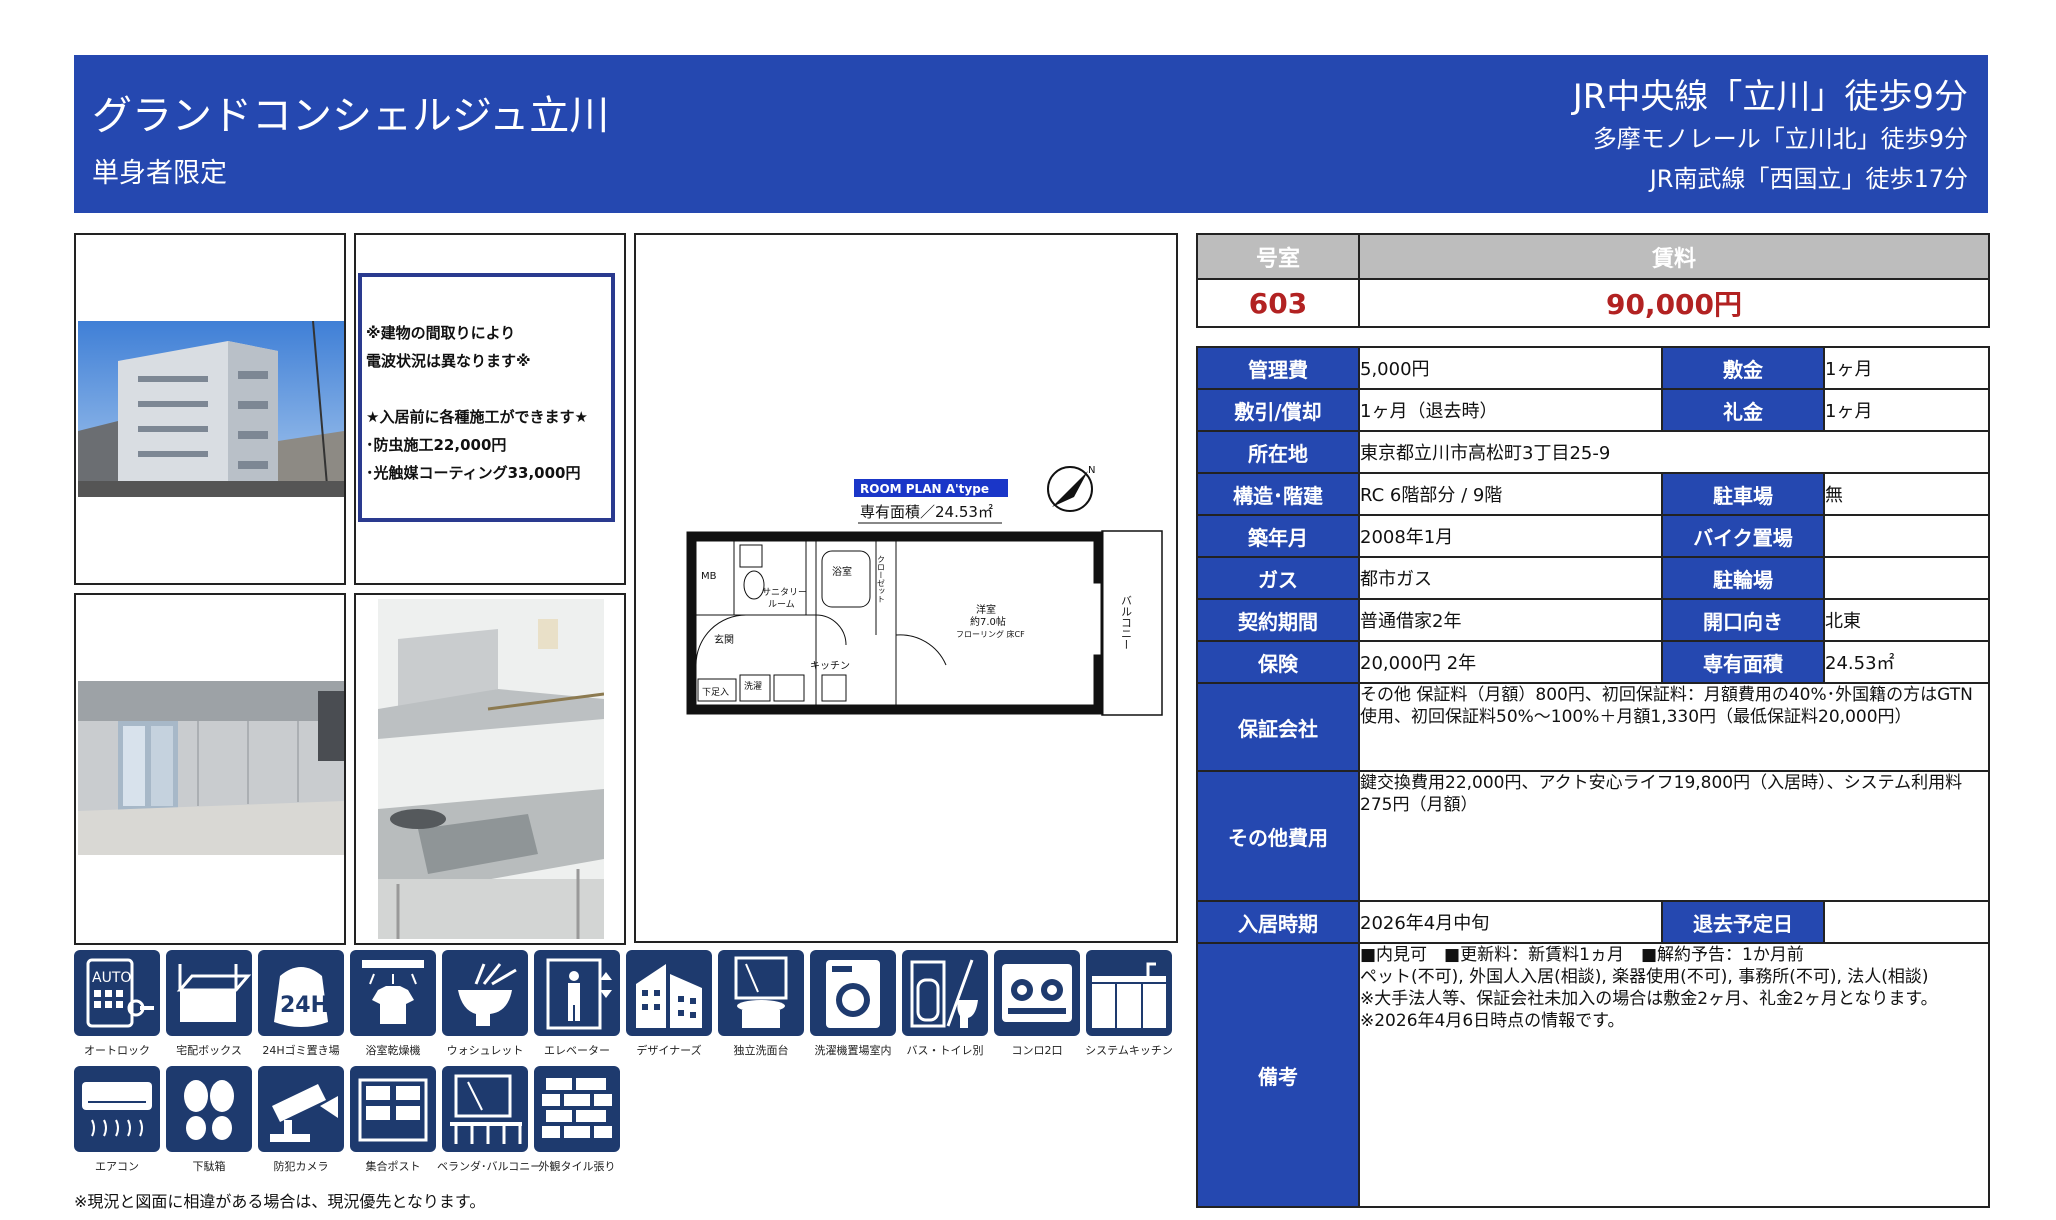  What do you see at coordinates (577, 1050) in the screenshot?
I see `amenity-label: エレベーター` at bounding box center [577, 1050].